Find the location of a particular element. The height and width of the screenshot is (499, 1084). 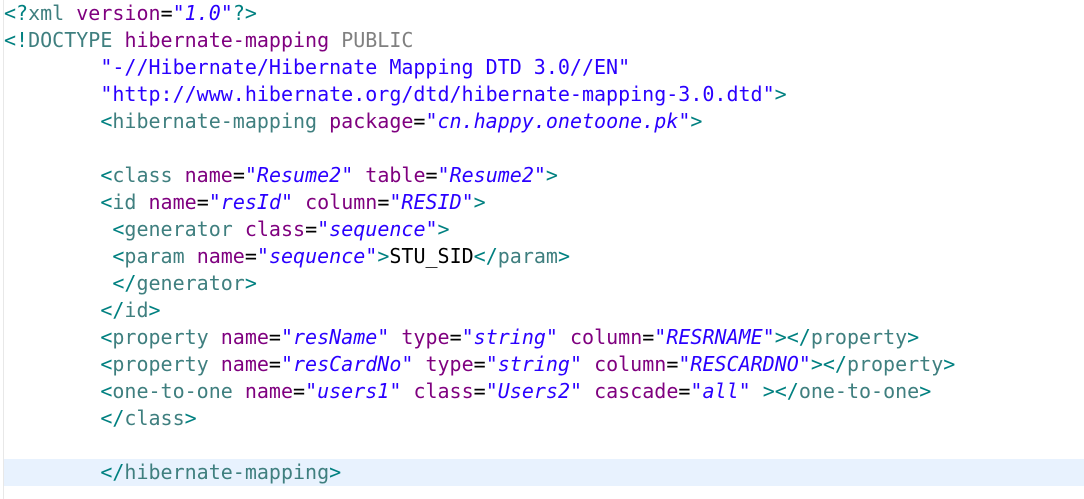

code-token-str: "users1" is located at coordinates (353, 391).